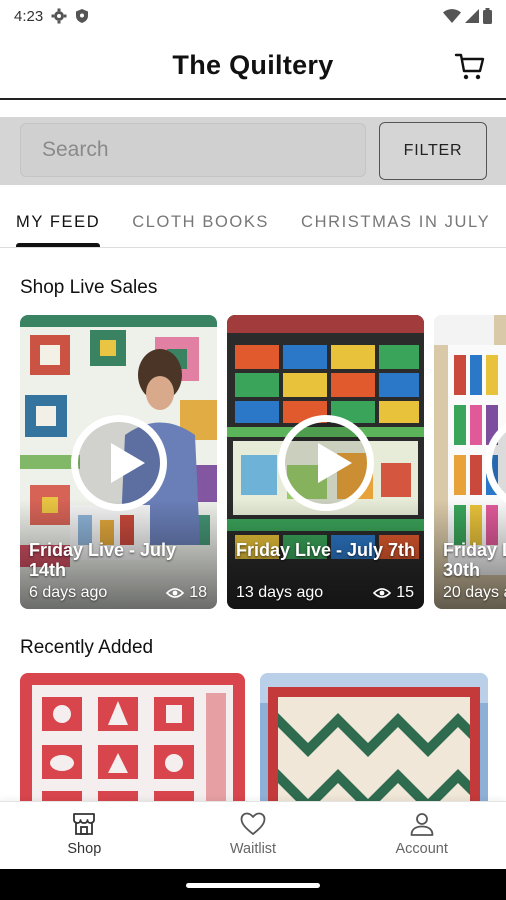  I want to click on status-bar: 4:23, so click(253, 16).